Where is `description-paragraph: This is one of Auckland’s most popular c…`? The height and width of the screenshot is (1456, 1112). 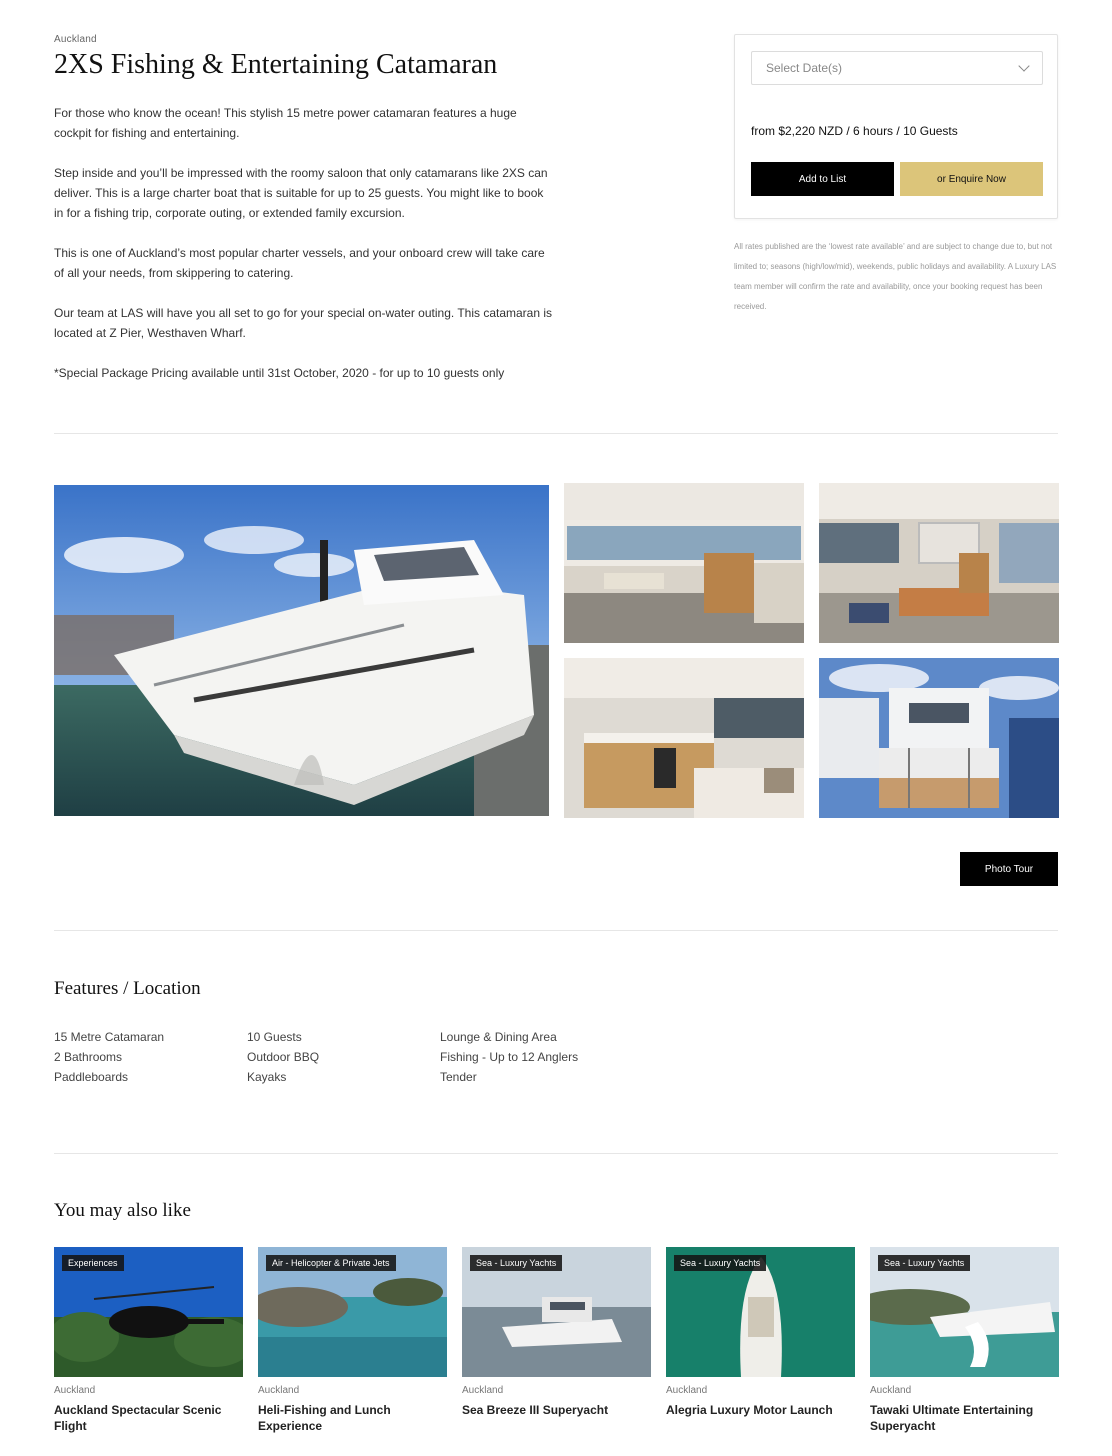
description-paragraph: This is one of Auckland’s most popular c… is located at coordinates (299, 263).